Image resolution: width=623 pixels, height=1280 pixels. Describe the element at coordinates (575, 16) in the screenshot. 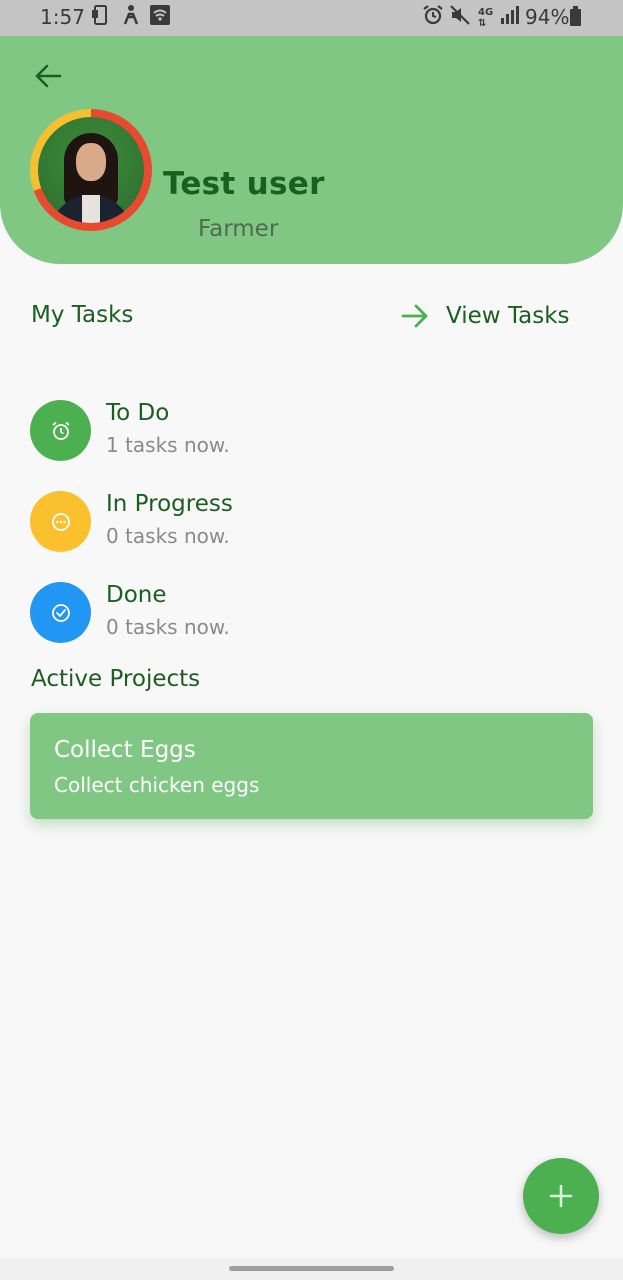

I see `battery-icon` at that location.